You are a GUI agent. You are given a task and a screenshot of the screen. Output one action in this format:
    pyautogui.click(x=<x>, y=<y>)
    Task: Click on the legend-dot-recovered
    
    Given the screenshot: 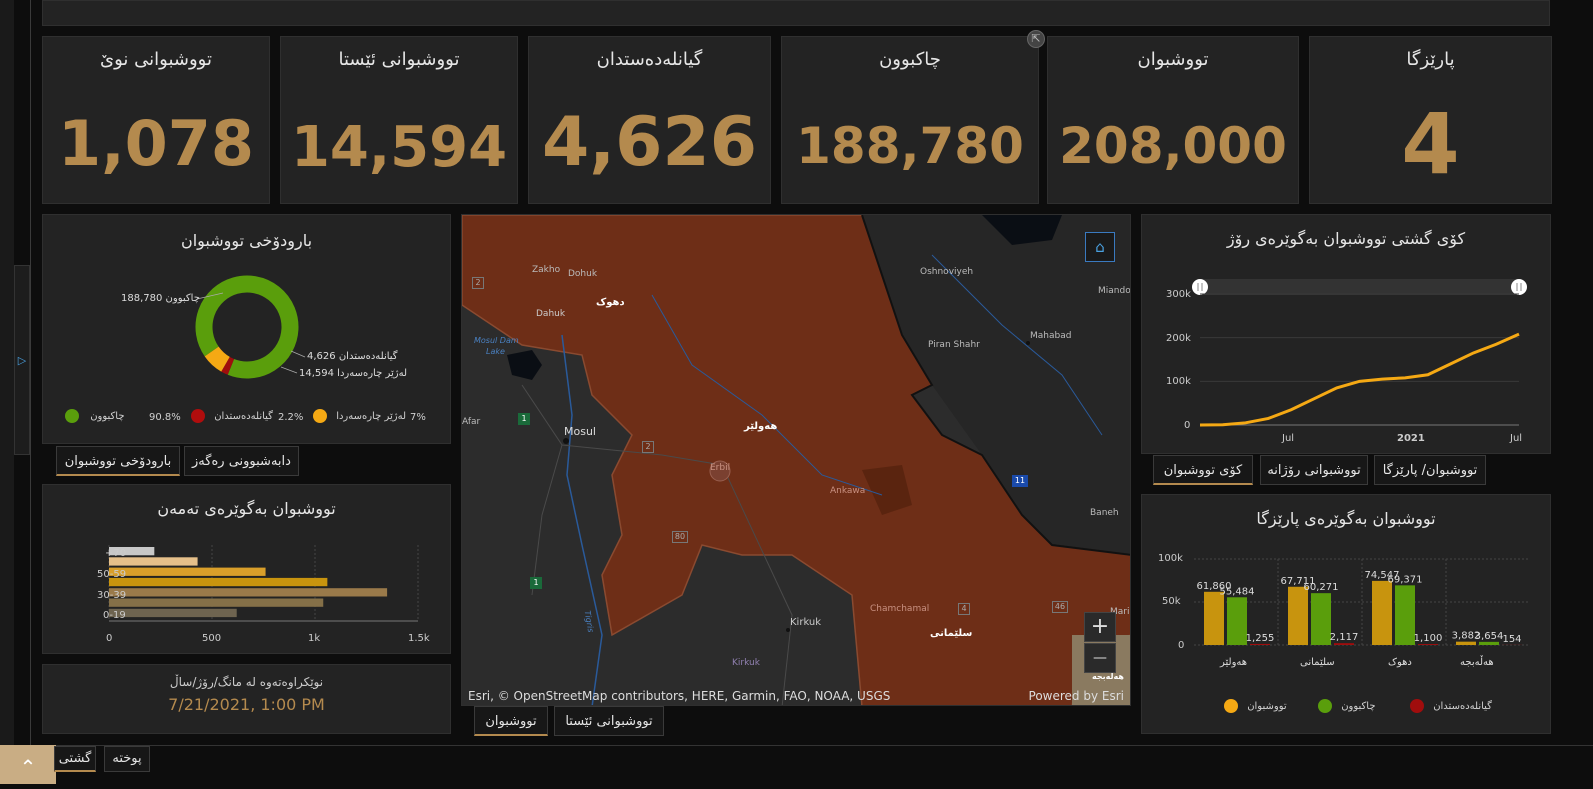 What is the action you would take?
    pyautogui.click(x=72, y=416)
    